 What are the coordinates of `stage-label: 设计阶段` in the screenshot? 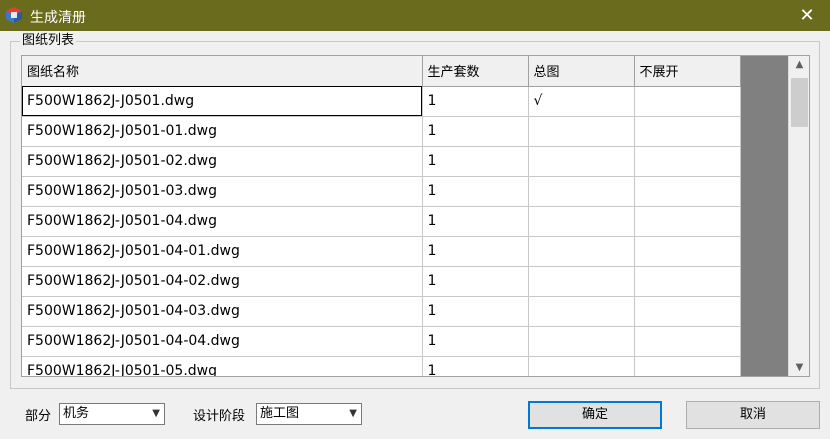 It's located at (219, 416).